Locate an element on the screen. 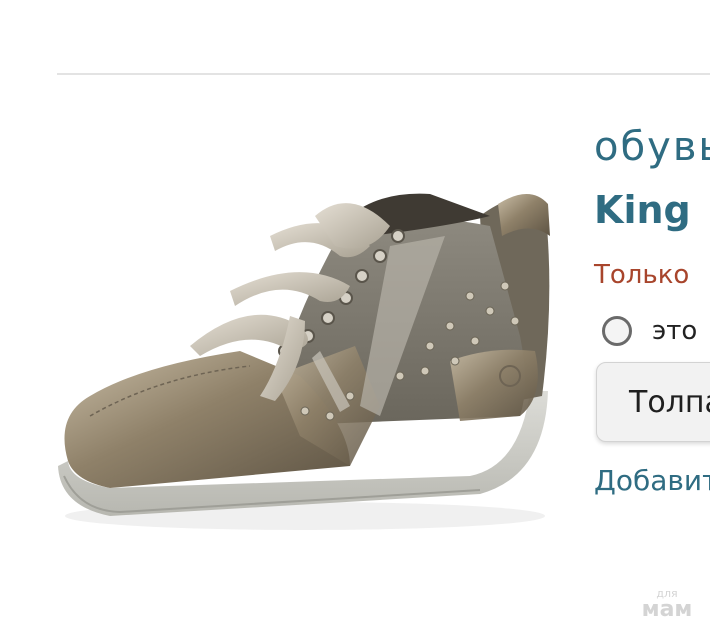 The height and width of the screenshot is (636, 710). product-price-text: Только is located at coordinates (642, 275).